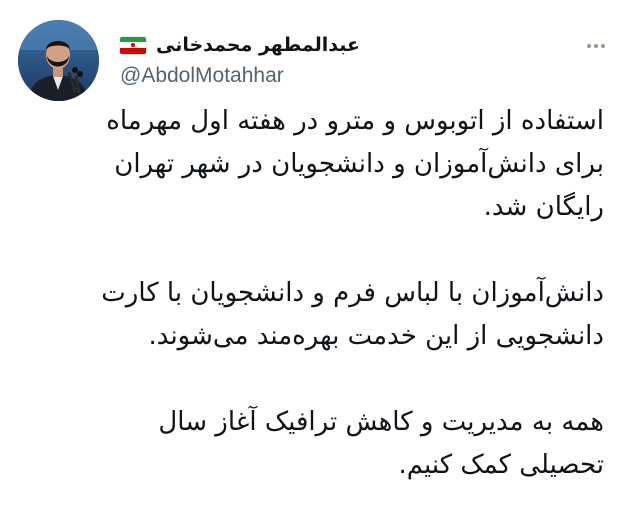  What do you see at coordinates (133, 45) in the screenshot?
I see `iran-flag-icon` at bounding box center [133, 45].